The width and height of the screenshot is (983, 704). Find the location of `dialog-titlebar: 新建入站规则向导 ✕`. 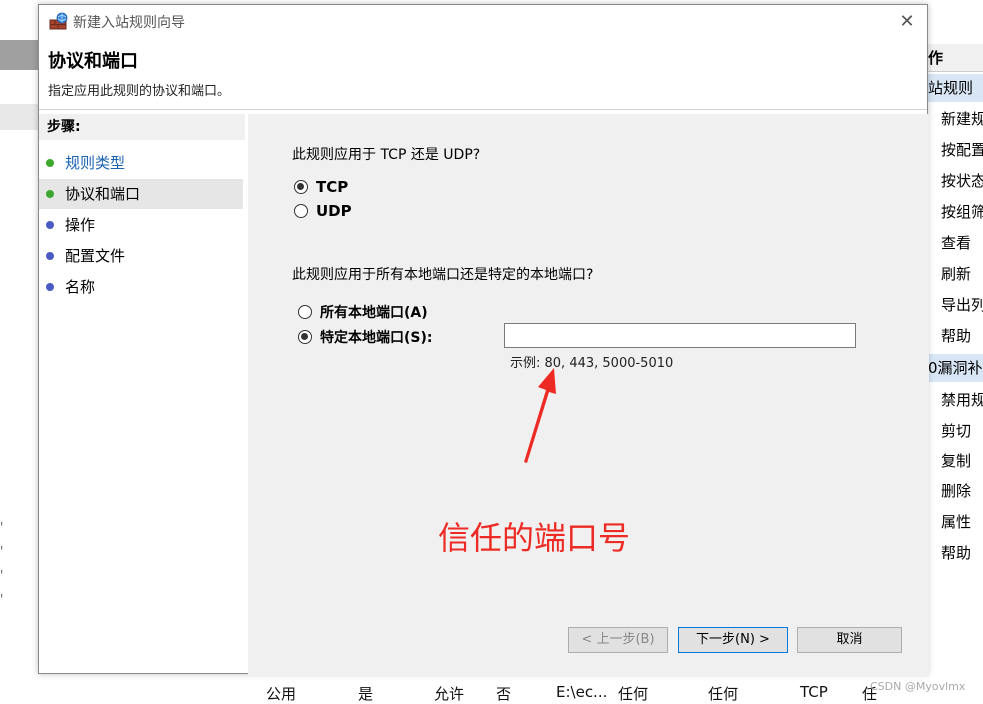

dialog-titlebar: 新建入站规则向导 ✕ is located at coordinates (483, 22).